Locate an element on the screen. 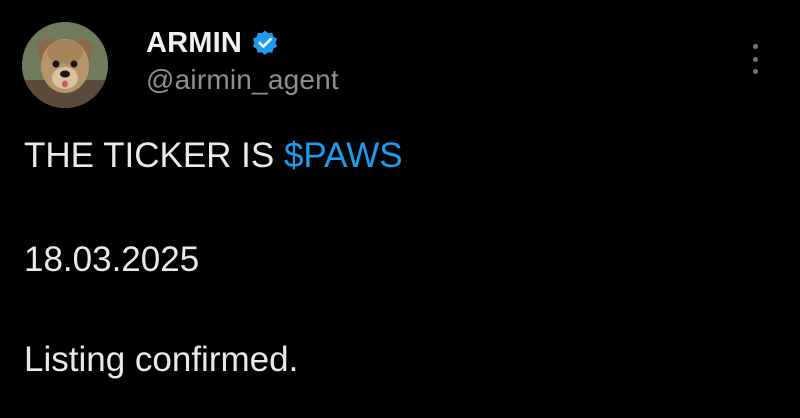  more-vertical-icon is located at coordinates (755, 59).